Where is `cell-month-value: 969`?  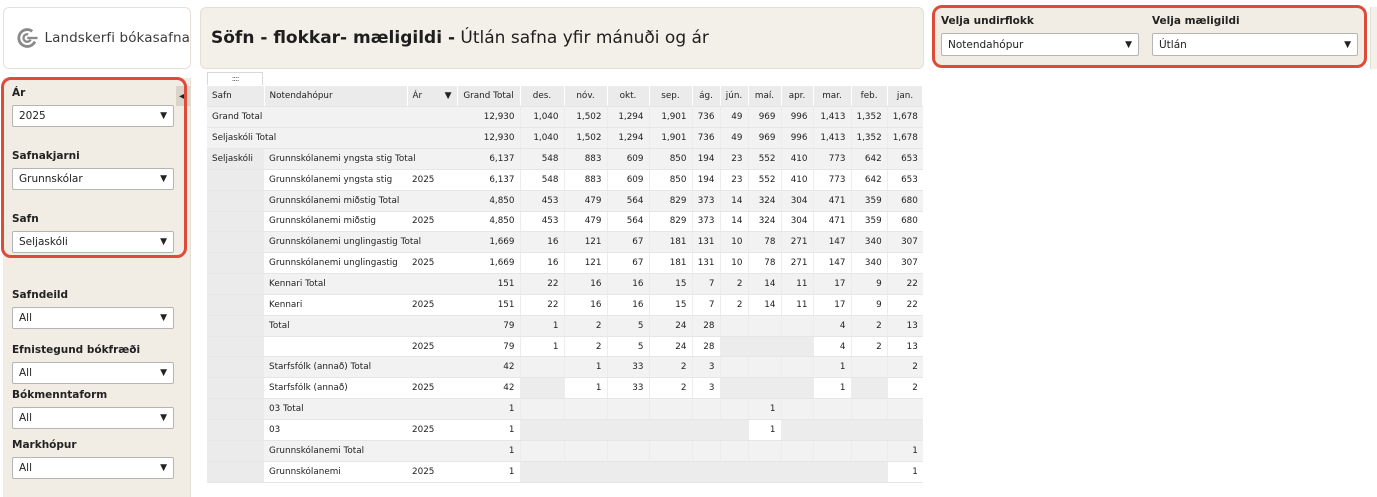
cell-month-value: 969 is located at coordinates (764, 138).